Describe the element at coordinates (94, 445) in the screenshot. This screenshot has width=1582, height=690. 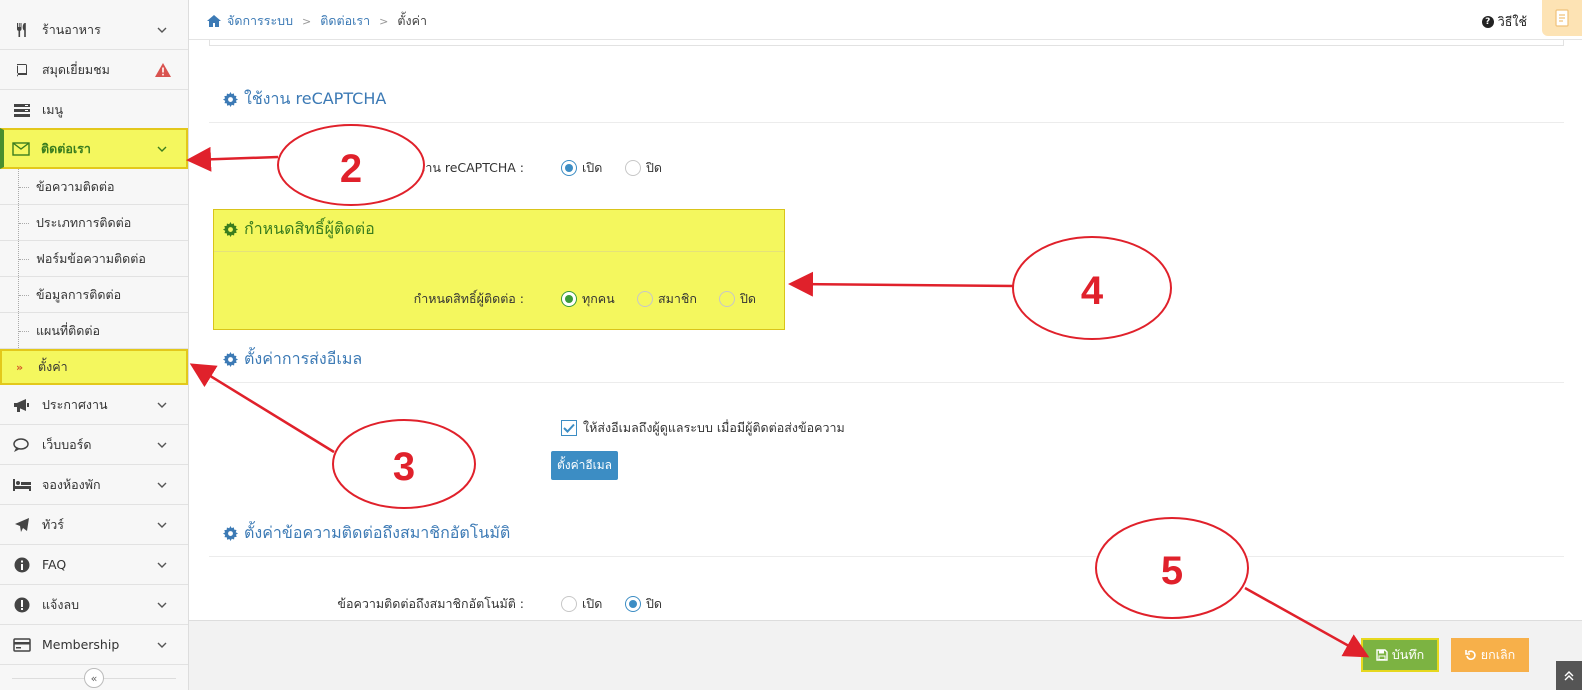
I see `sidebar-item-webboard: เว็บบอร์ด` at that location.